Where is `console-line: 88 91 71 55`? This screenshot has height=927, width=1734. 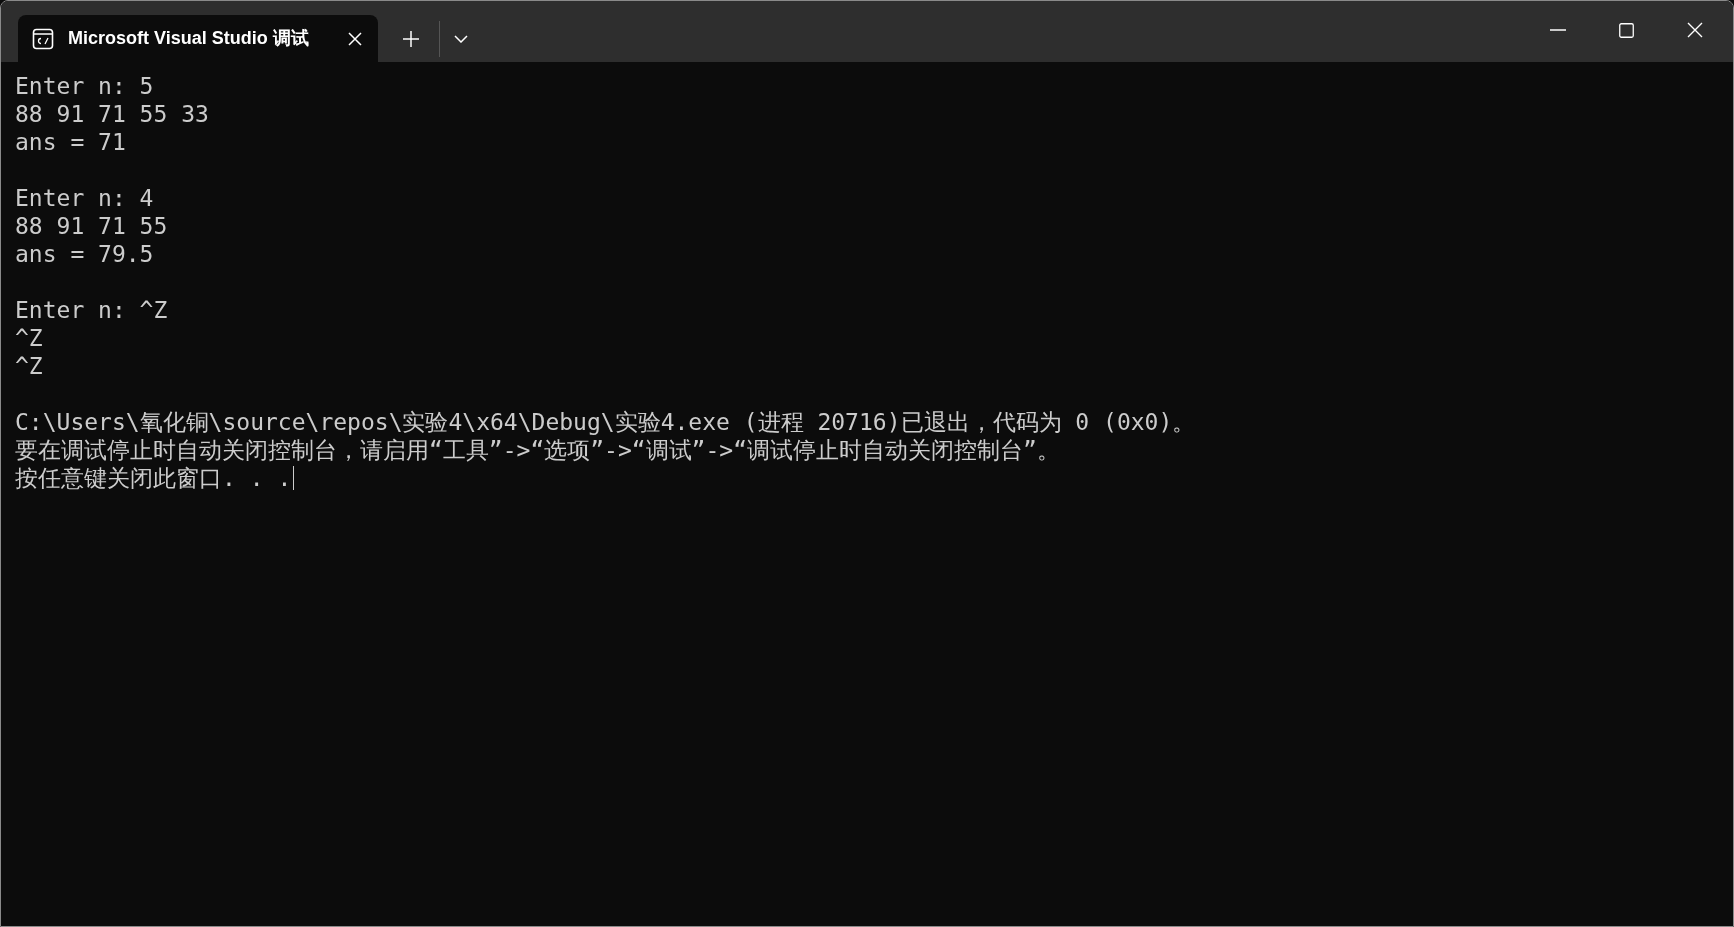 console-line: 88 91 71 55 is located at coordinates (91, 226).